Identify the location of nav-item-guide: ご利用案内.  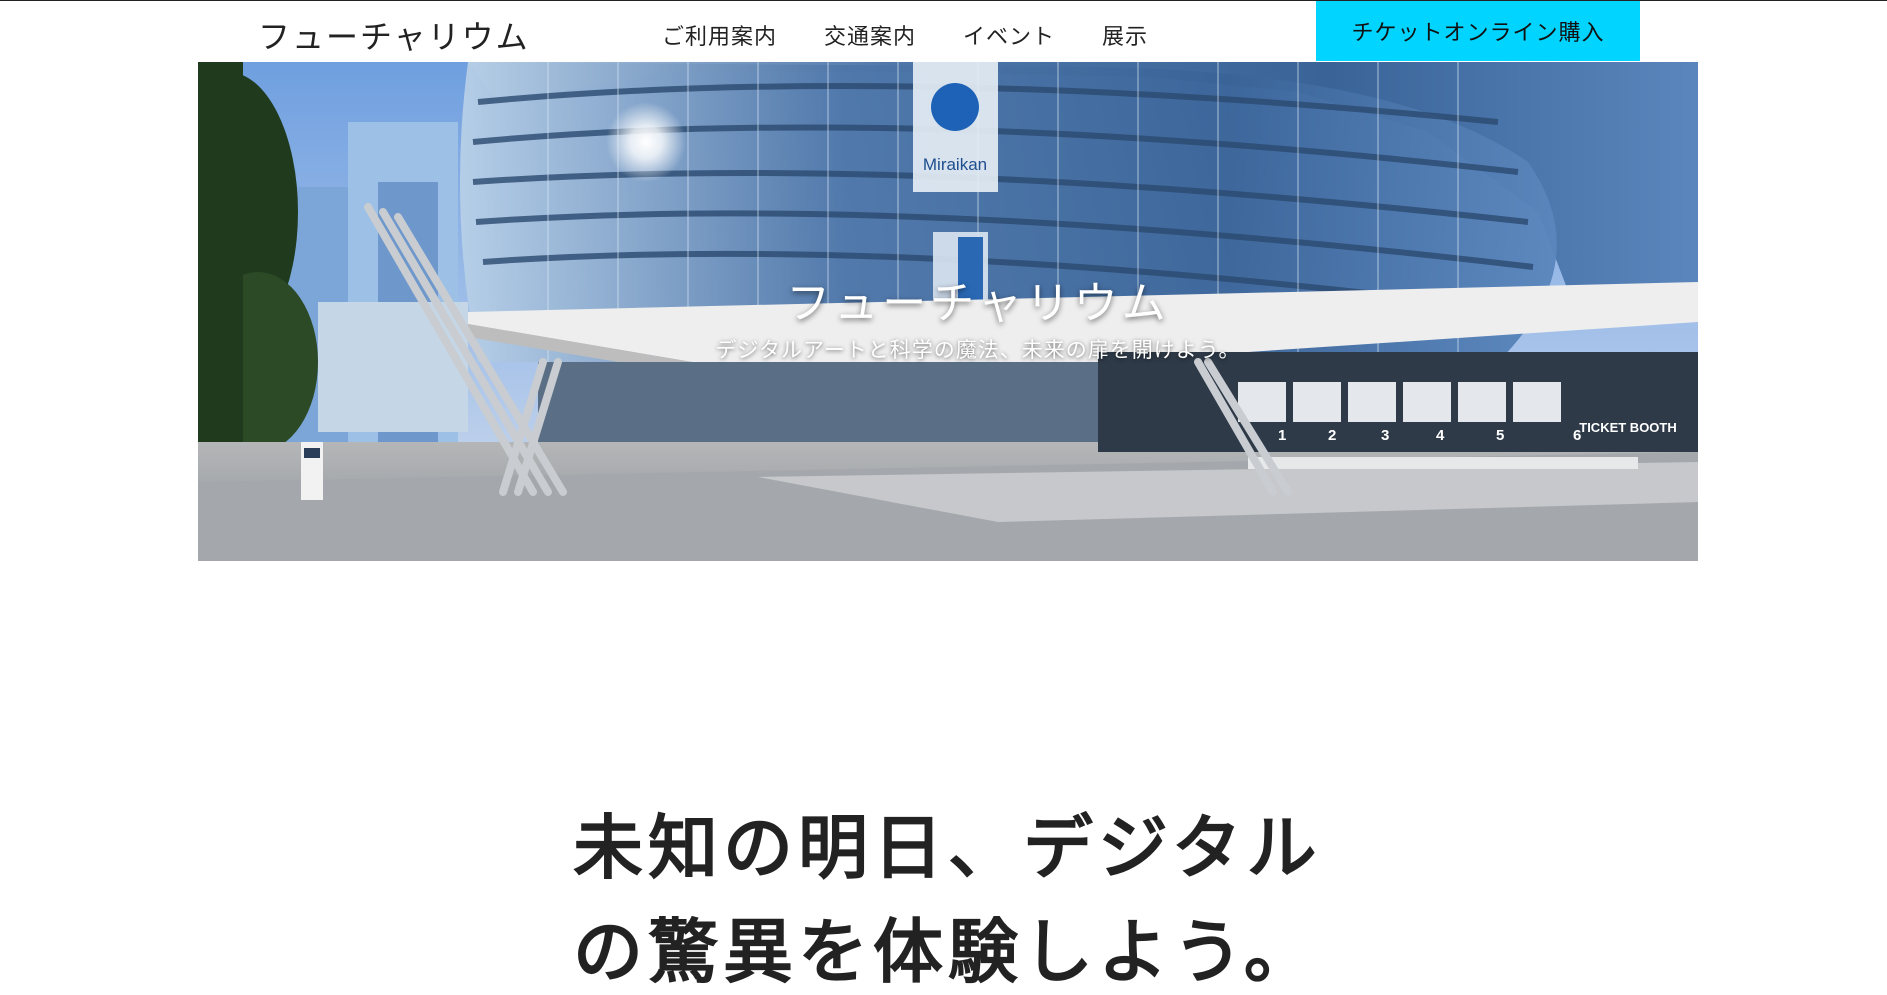
(719, 35).